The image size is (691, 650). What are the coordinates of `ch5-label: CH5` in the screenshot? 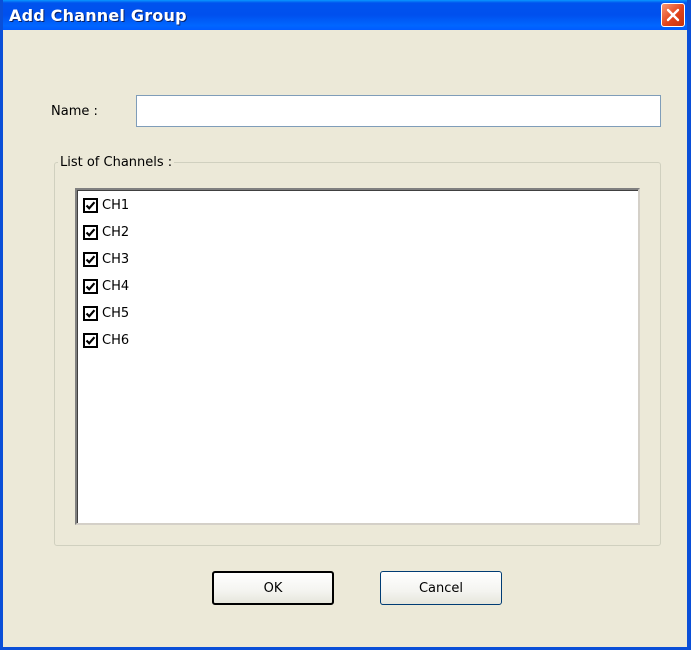 It's located at (116, 313).